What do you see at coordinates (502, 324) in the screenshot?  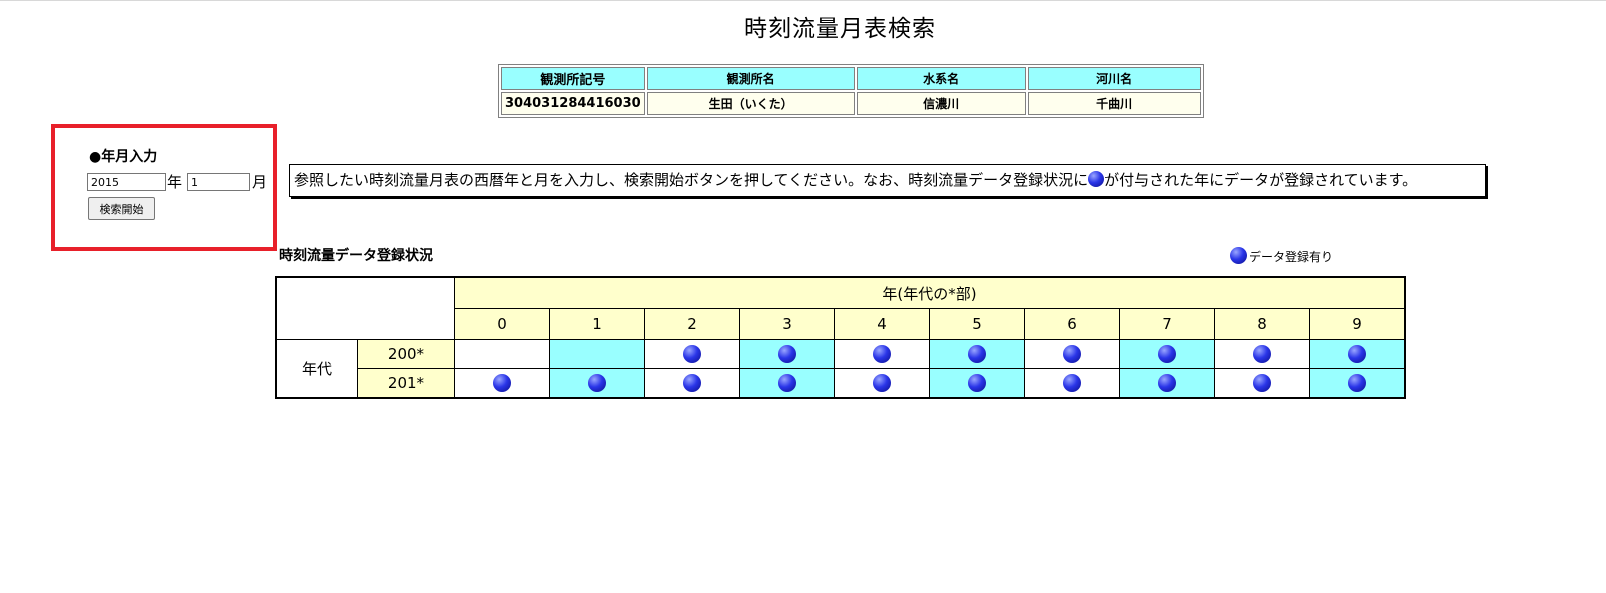 I see `year-digit-0: 0` at bounding box center [502, 324].